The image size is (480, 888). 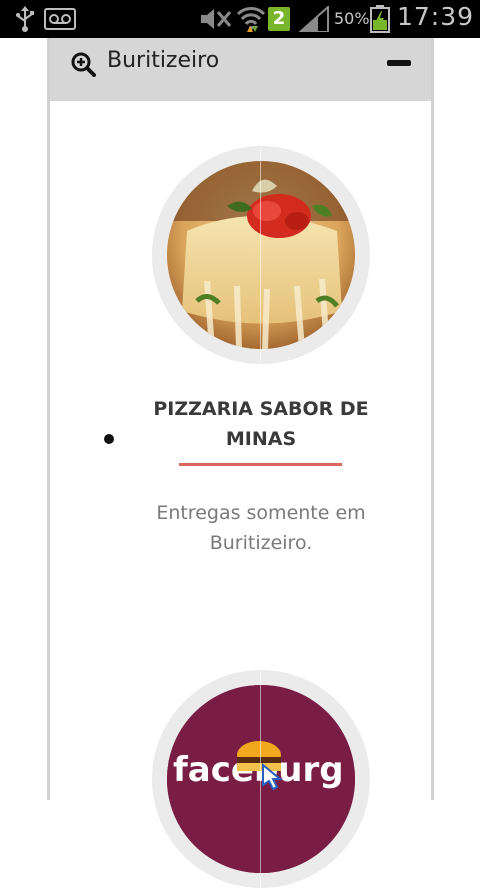 What do you see at coordinates (60, 19) in the screenshot?
I see `voicemail-icon` at bounding box center [60, 19].